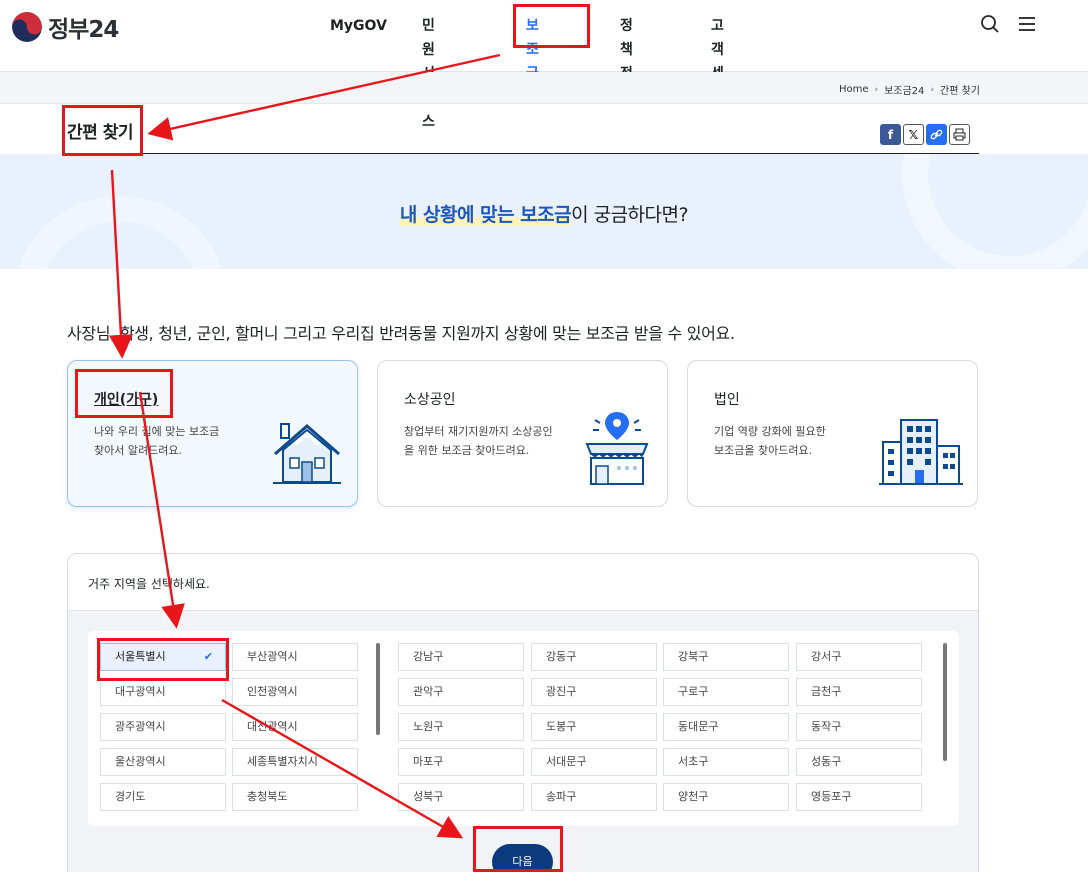  Describe the element at coordinates (726, 762) in the screenshot. I see `gu-item: 서초구` at that location.